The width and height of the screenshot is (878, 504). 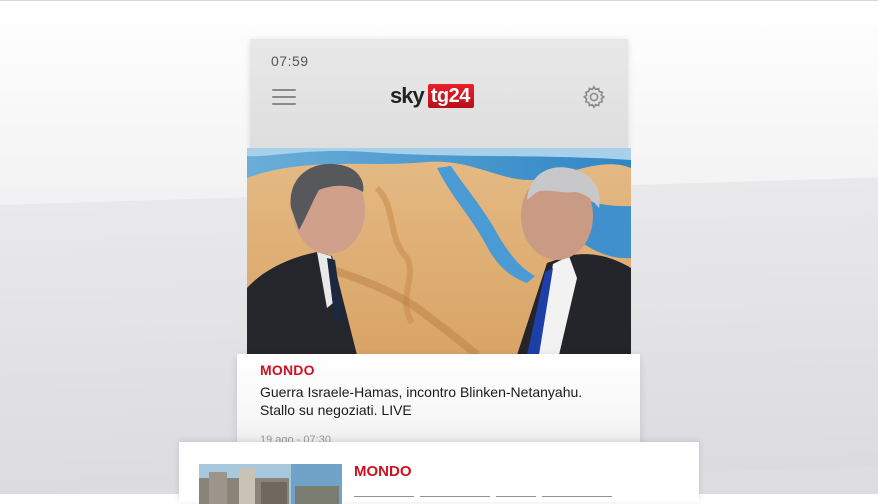 I want to click on logo-tg24-badge: tg24, so click(x=450, y=96).